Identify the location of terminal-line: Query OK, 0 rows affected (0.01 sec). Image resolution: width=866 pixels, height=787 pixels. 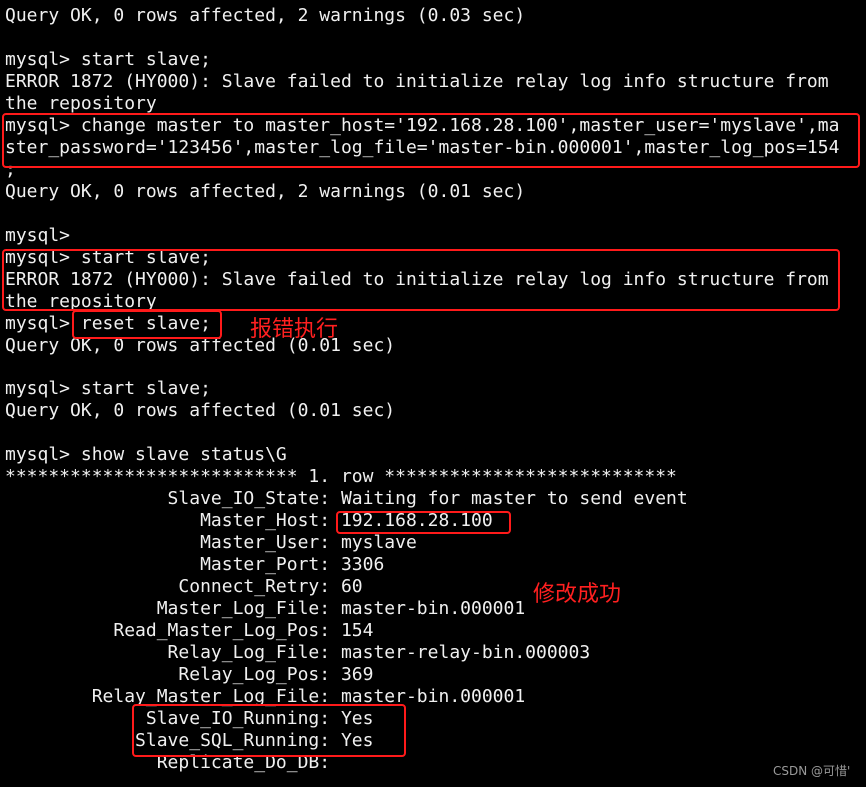
(200, 411).